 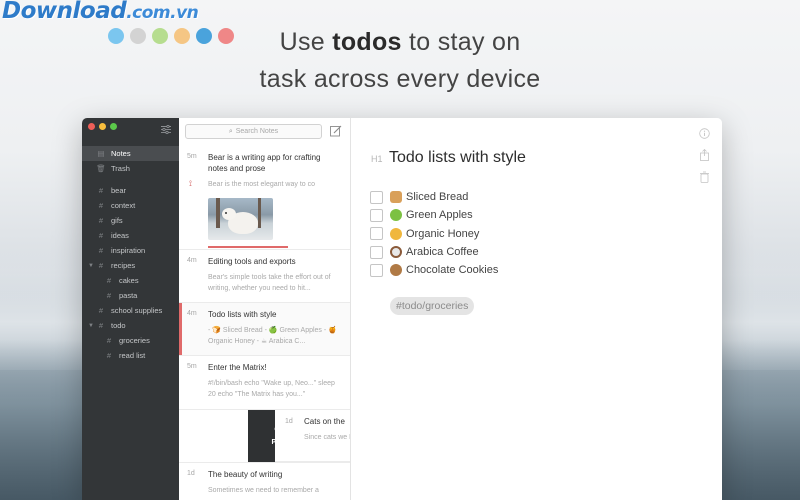 I want to click on document-title: Todo lists with style, so click(x=457, y=158).